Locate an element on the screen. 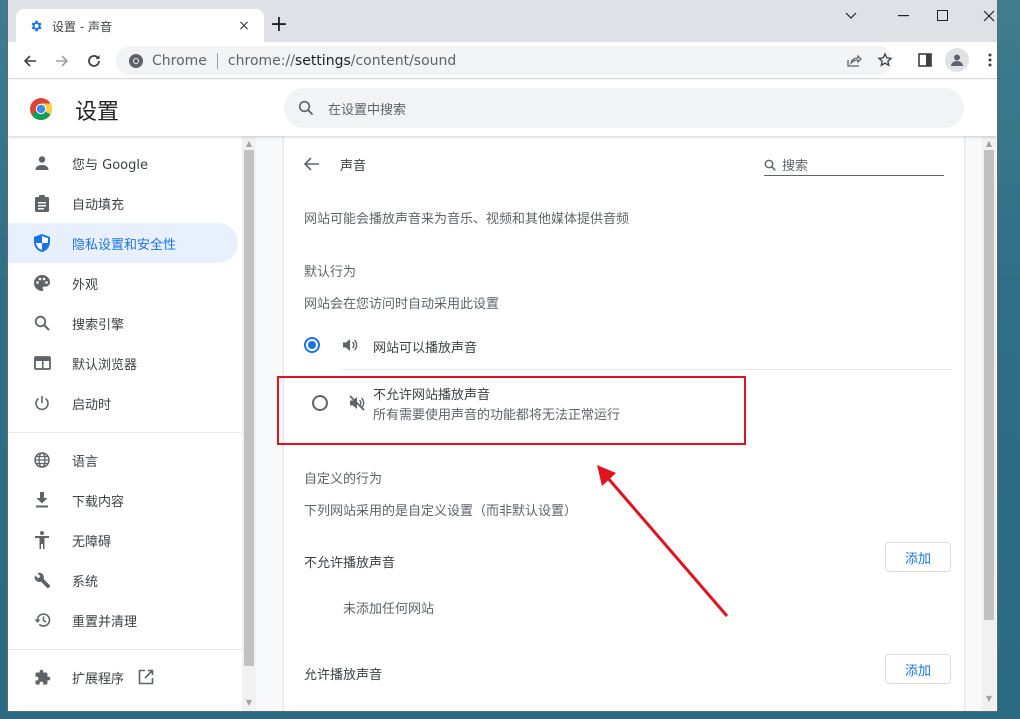  sidebar-scrollbar: ▲ ▼ is located at coordinates (249, 423).